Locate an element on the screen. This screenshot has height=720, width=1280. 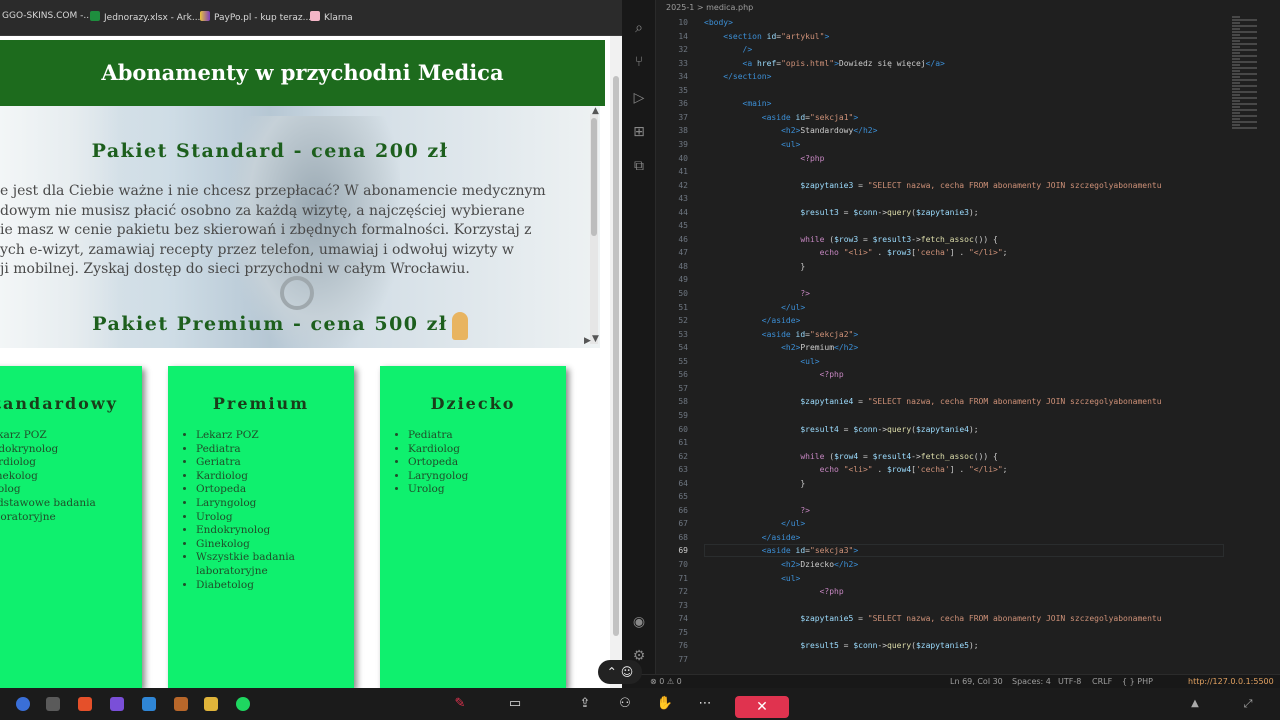
line-number: 37 is located at coordinates (683, 117).